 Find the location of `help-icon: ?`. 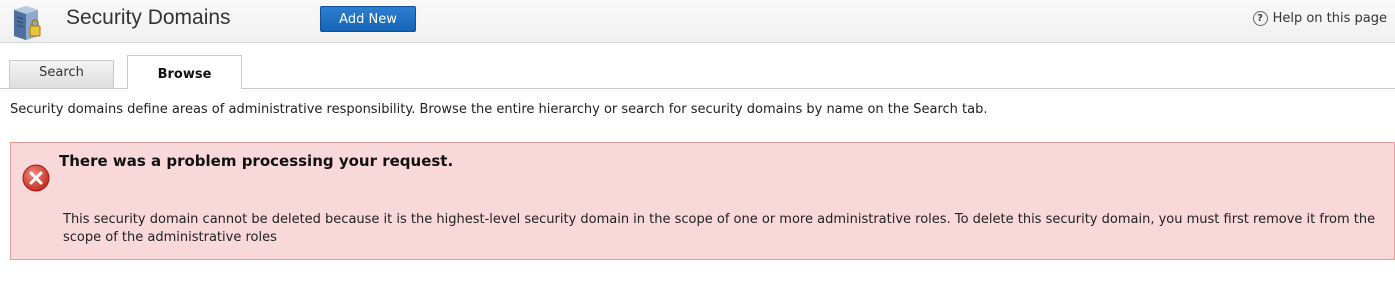

help-icon: ? is located at coordinates (1260, 18).